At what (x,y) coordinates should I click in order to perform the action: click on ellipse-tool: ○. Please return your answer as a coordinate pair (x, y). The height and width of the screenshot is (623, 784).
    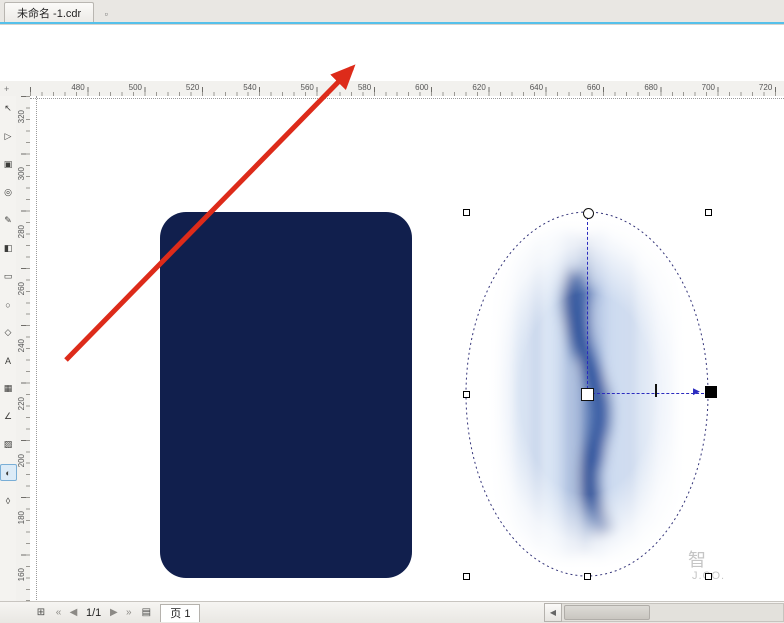
    Looking at the image, I should click on (8, 304).